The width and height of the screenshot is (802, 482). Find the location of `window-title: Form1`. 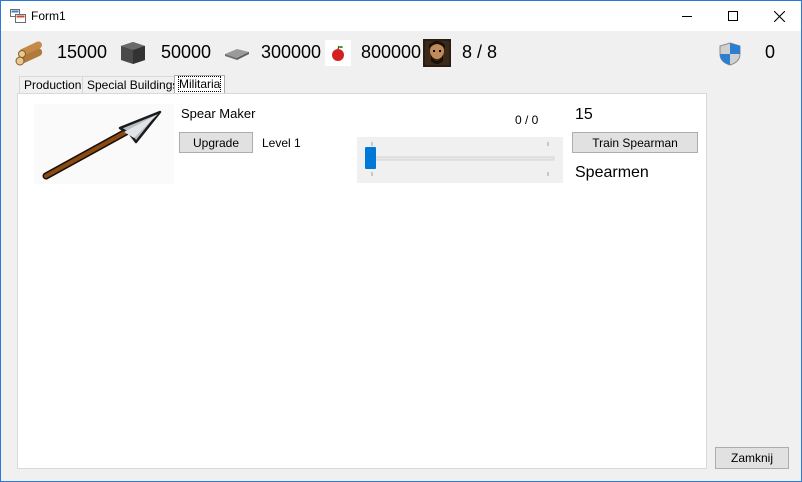

window-title: Form1 is located at coordinates (48, 16).